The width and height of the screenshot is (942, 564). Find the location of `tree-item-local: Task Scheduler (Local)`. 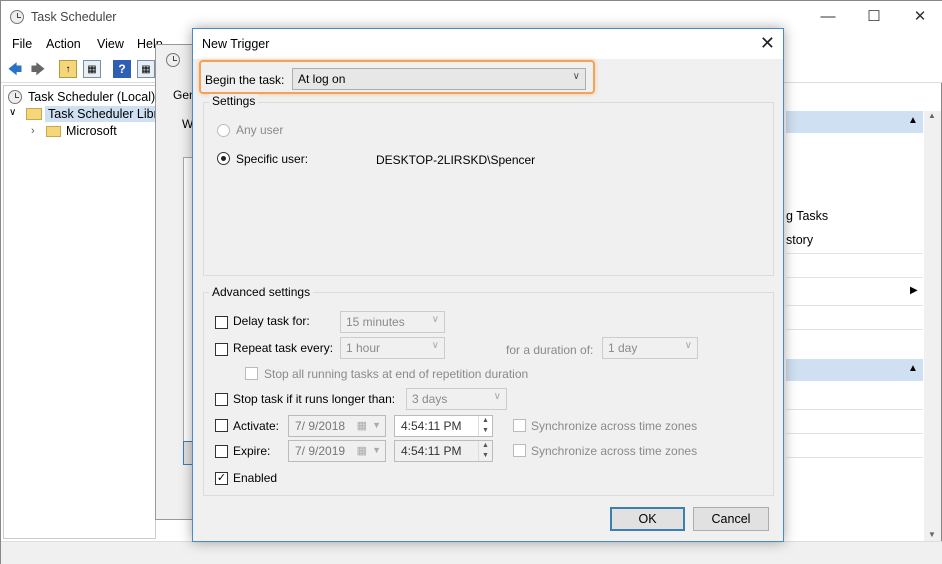

tree-item-local: Task Scheduler (Local) is located at coordinates (91, 97).